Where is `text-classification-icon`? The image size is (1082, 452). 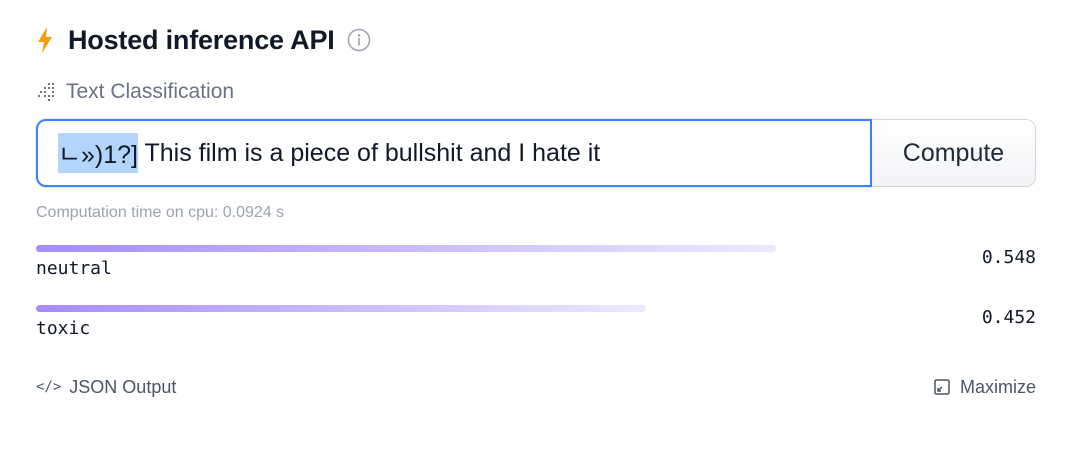
text-classification-icon is located at coordinates (47, 92).